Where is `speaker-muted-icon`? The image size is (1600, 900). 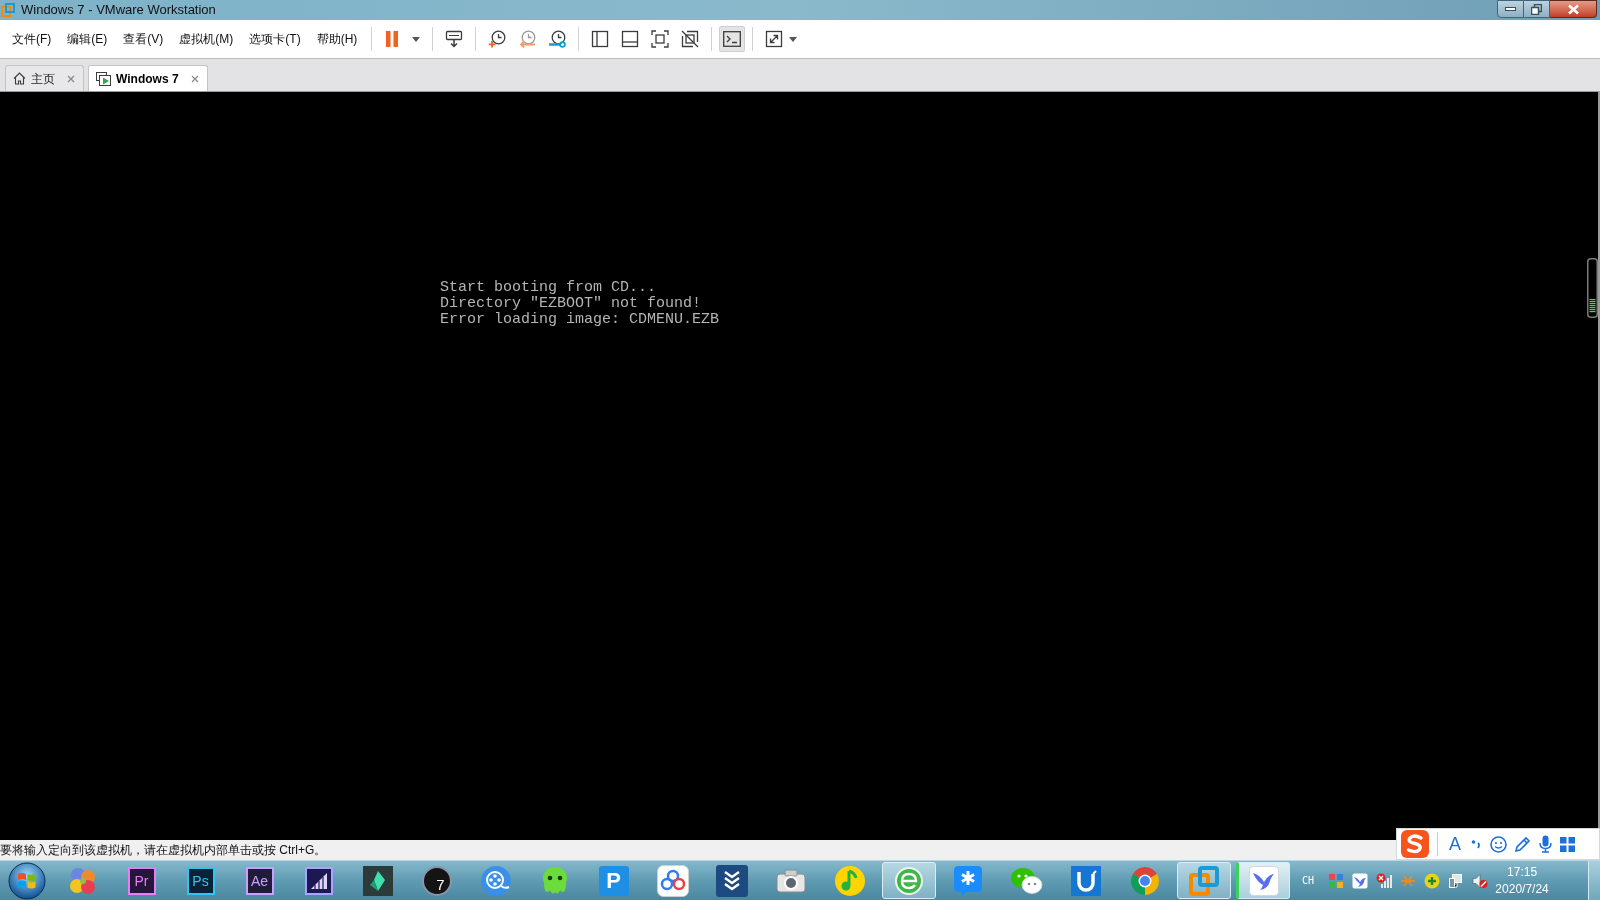
speaker-muted-icon is located at coordinates (1480, 880).